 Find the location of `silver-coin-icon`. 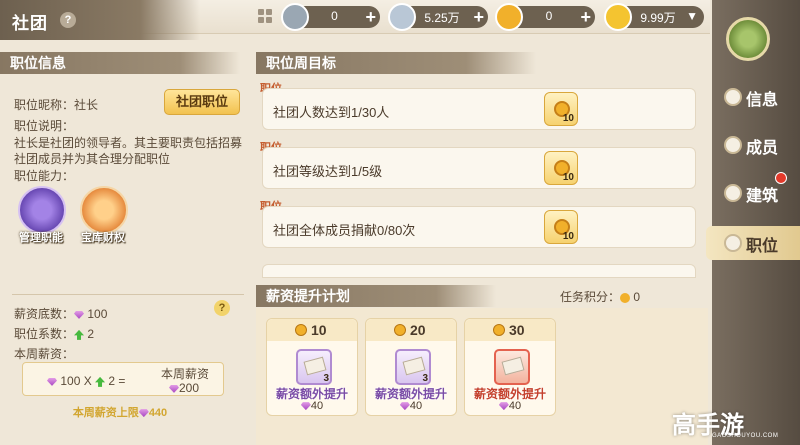

silver-coin-icon is located at coordinates (402, 17).